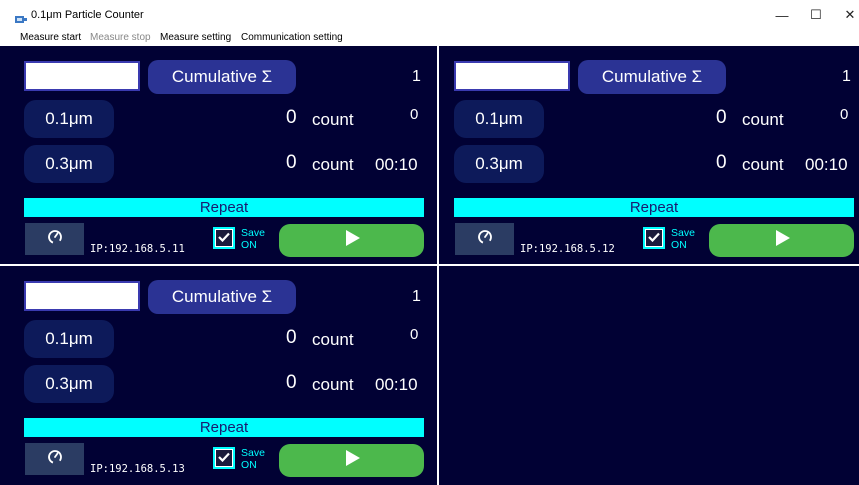 The height and width of the screenshot is (485, 859). I want to click on menu-measure-stop: Measure stop, so click(120, 37).